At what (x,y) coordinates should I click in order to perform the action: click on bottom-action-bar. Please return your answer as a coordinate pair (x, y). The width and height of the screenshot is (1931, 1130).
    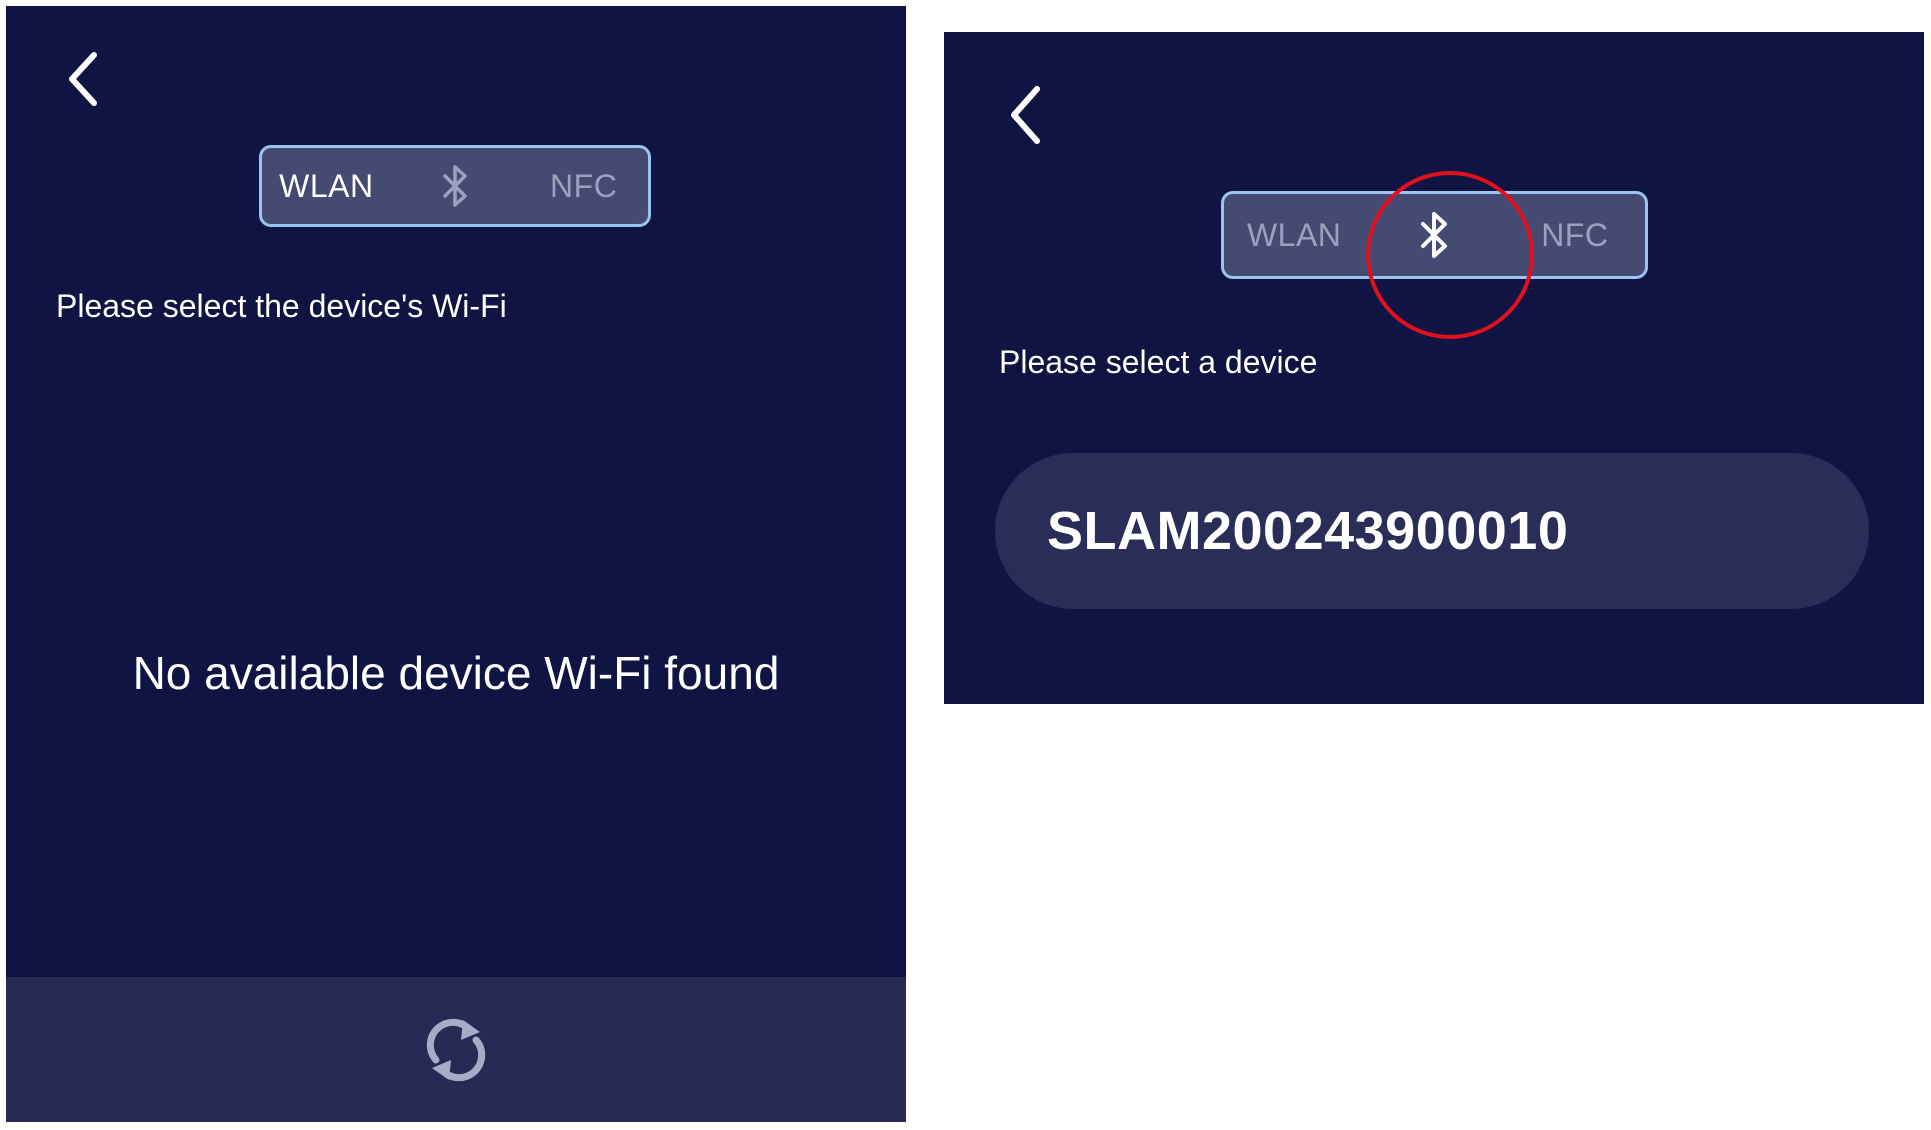
    Looking at the image, I should click on (456, 1049).